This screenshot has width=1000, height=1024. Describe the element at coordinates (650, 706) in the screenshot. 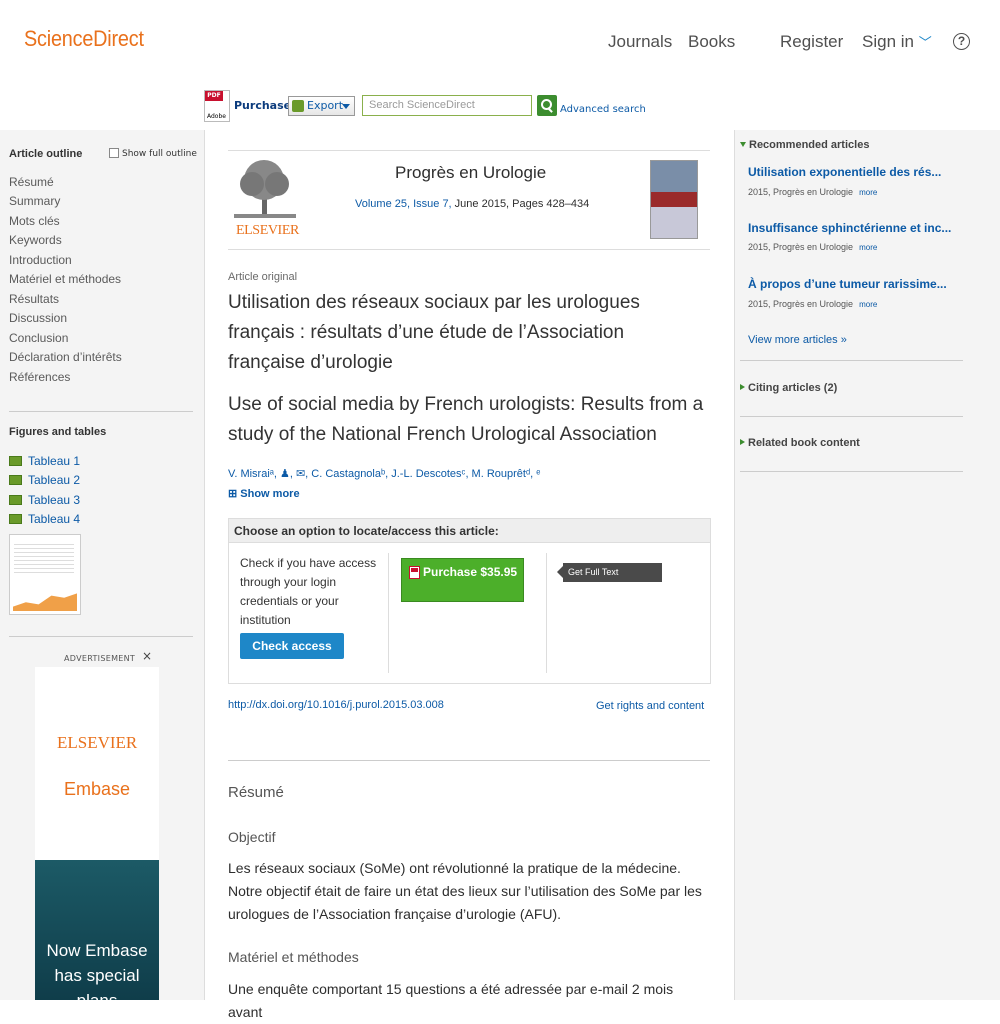

I see `rights-link: Get rights and content` at that location.